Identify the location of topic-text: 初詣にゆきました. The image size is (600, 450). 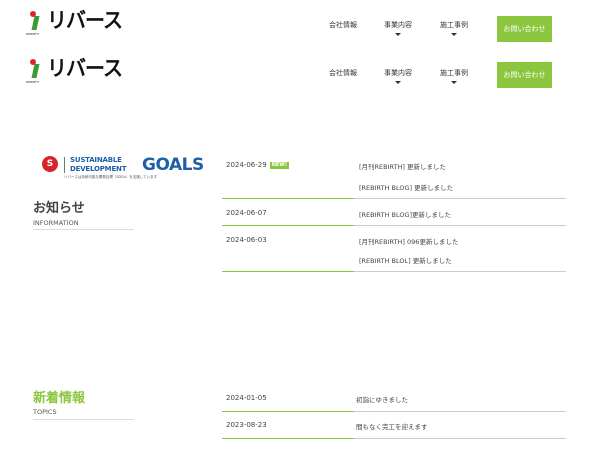
(382, 399).